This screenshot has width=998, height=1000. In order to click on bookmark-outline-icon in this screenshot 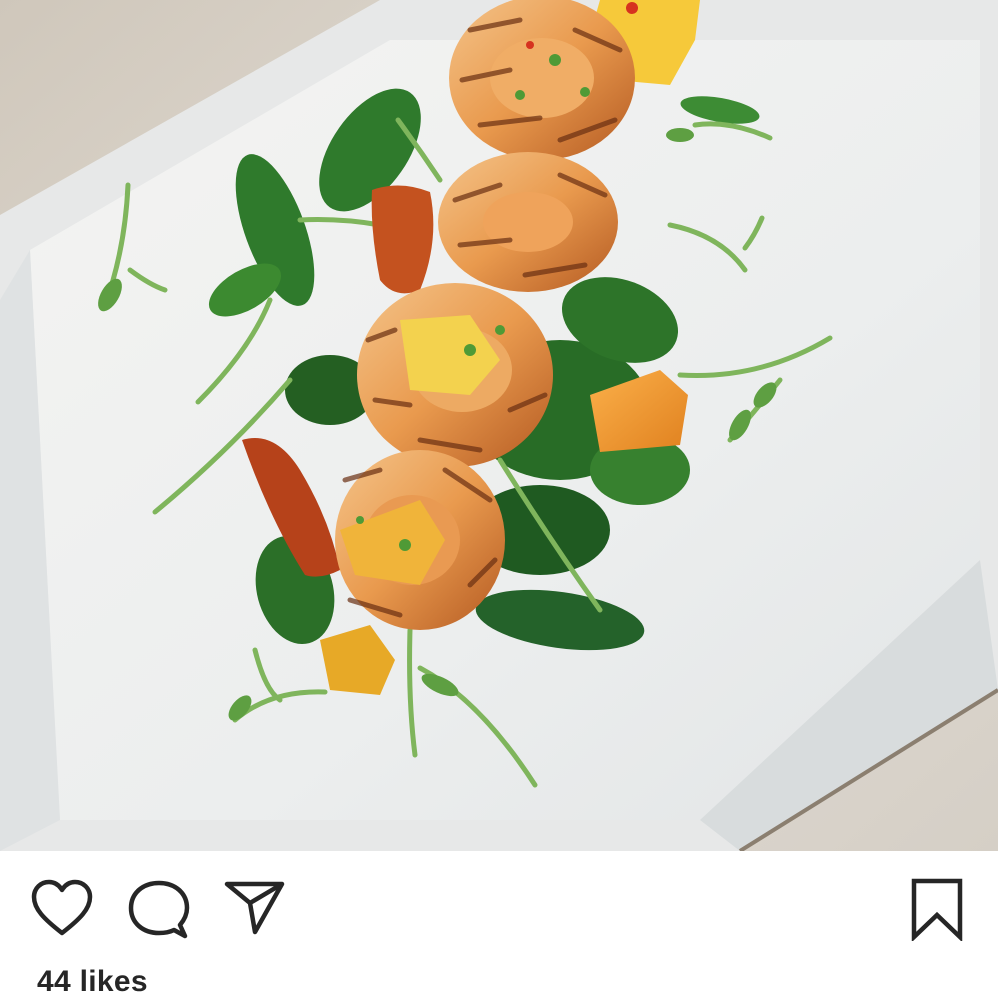, I will do `click(937, 909)`.